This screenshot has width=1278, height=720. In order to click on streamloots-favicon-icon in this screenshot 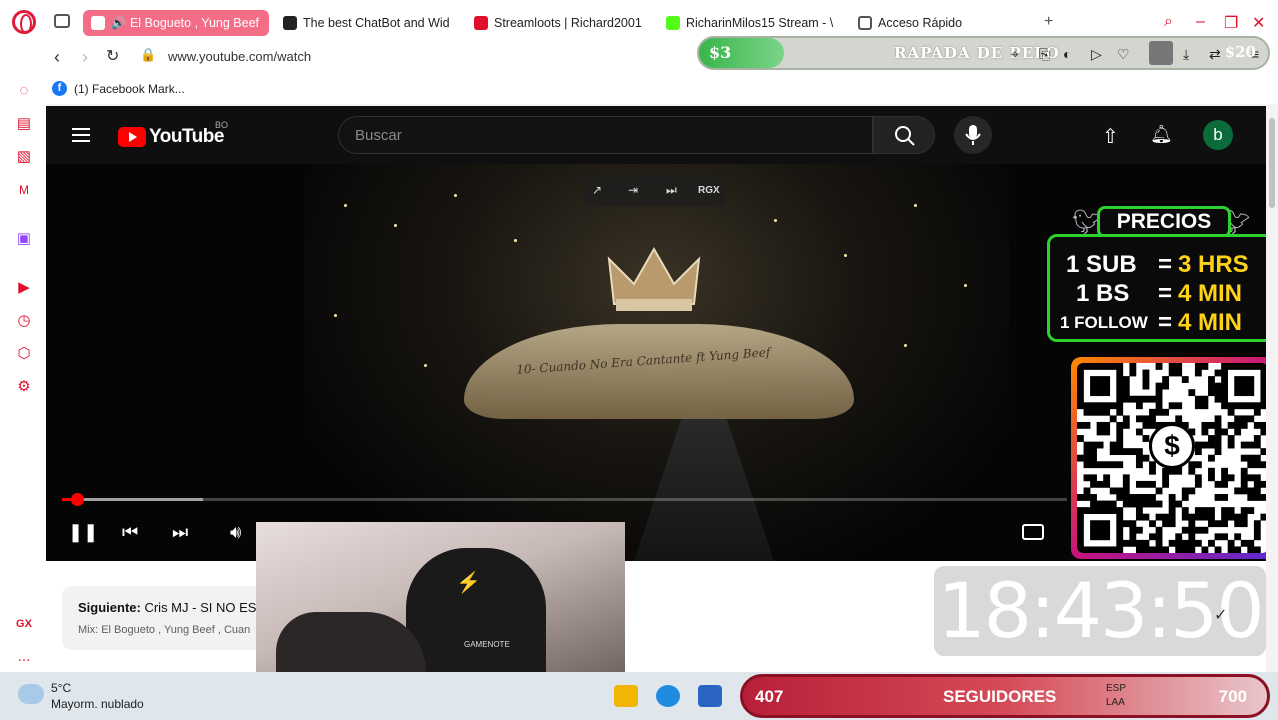, I will do `click(481, 23)`.